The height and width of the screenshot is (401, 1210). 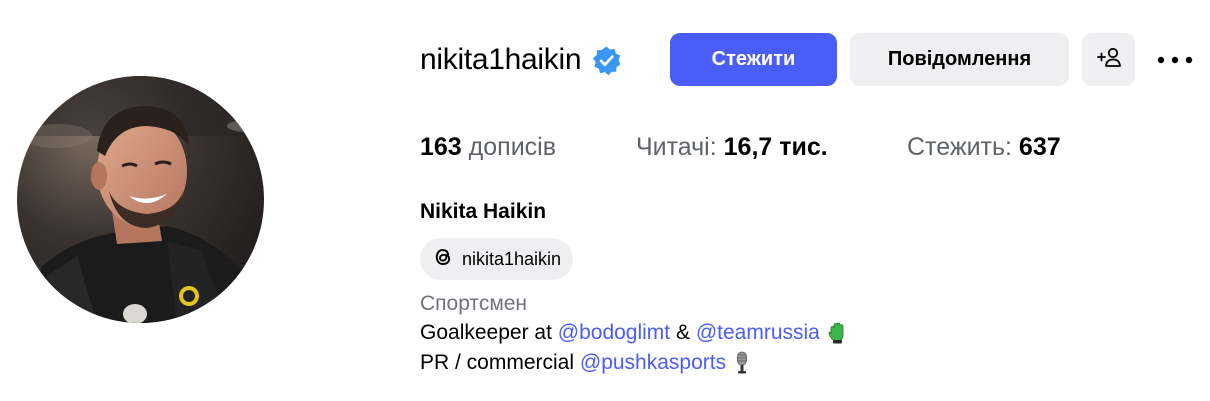 I want to click on profile-avatar, so click(x=140, y=199).